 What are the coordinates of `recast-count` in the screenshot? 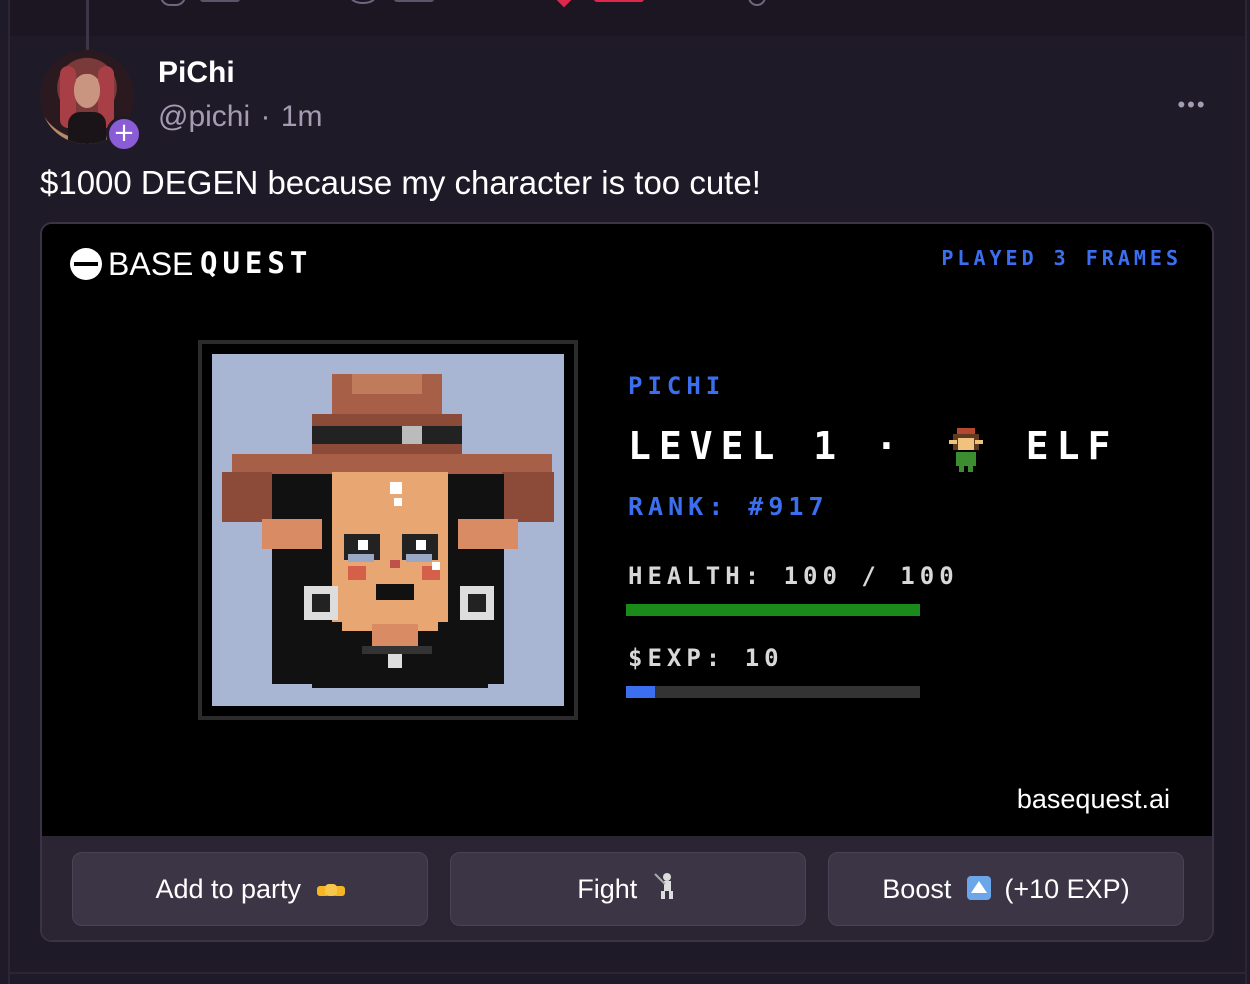 It's located at (414, 1).